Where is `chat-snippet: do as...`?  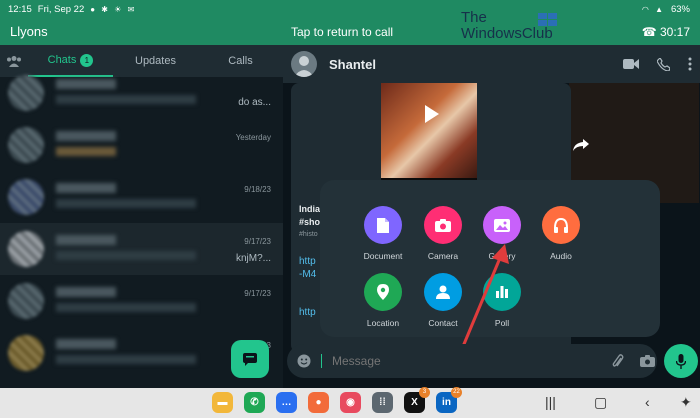 chat-snippet: do as... is located at coordinates (254, 102).